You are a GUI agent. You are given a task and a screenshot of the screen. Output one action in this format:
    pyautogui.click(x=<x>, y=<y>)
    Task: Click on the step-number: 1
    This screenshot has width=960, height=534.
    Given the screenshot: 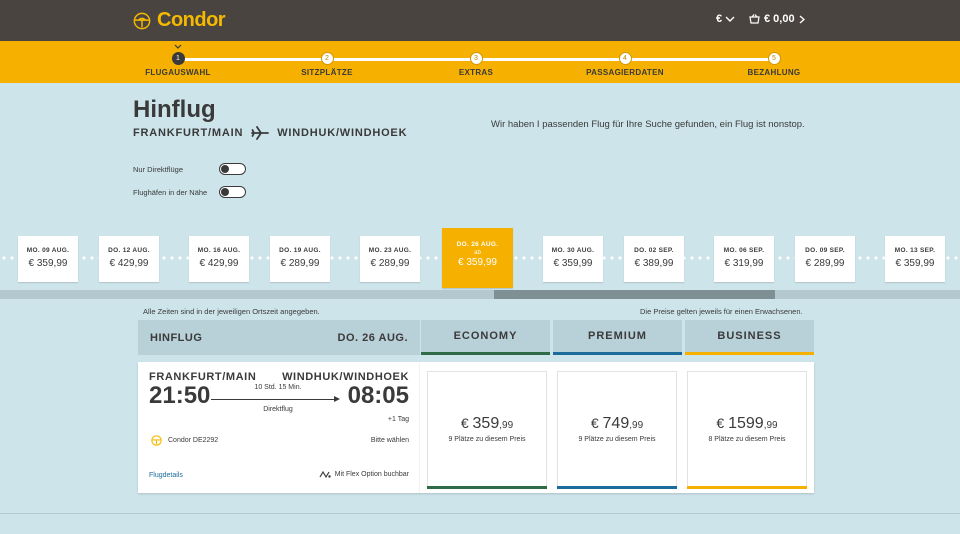 What is the action you would take?
    pyautogui.click(x=178, y=58)
    